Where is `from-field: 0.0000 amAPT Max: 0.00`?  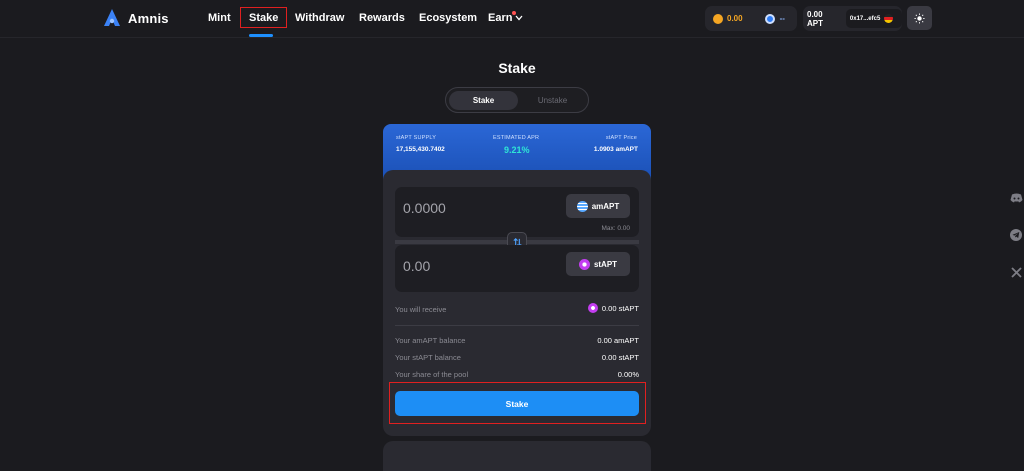 from-field: 0.0000 amAPT Max: 0.00 is located at coordinates (517, 212).